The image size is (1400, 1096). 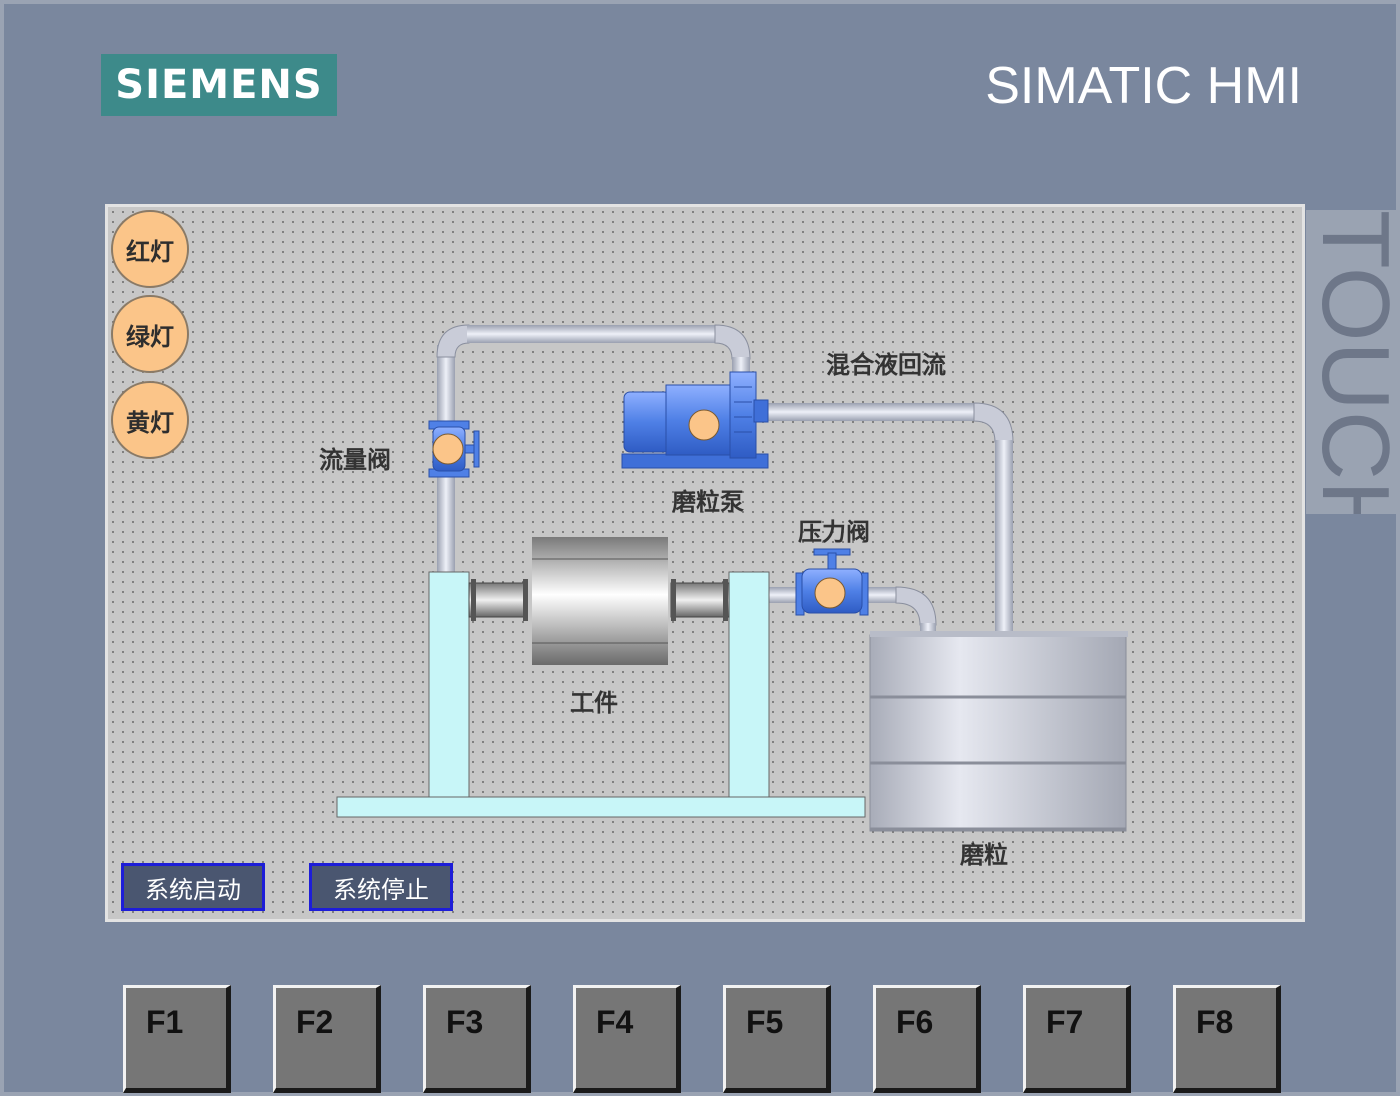 I want to click on flow-valve-indicator, so click(x=448, y=449).